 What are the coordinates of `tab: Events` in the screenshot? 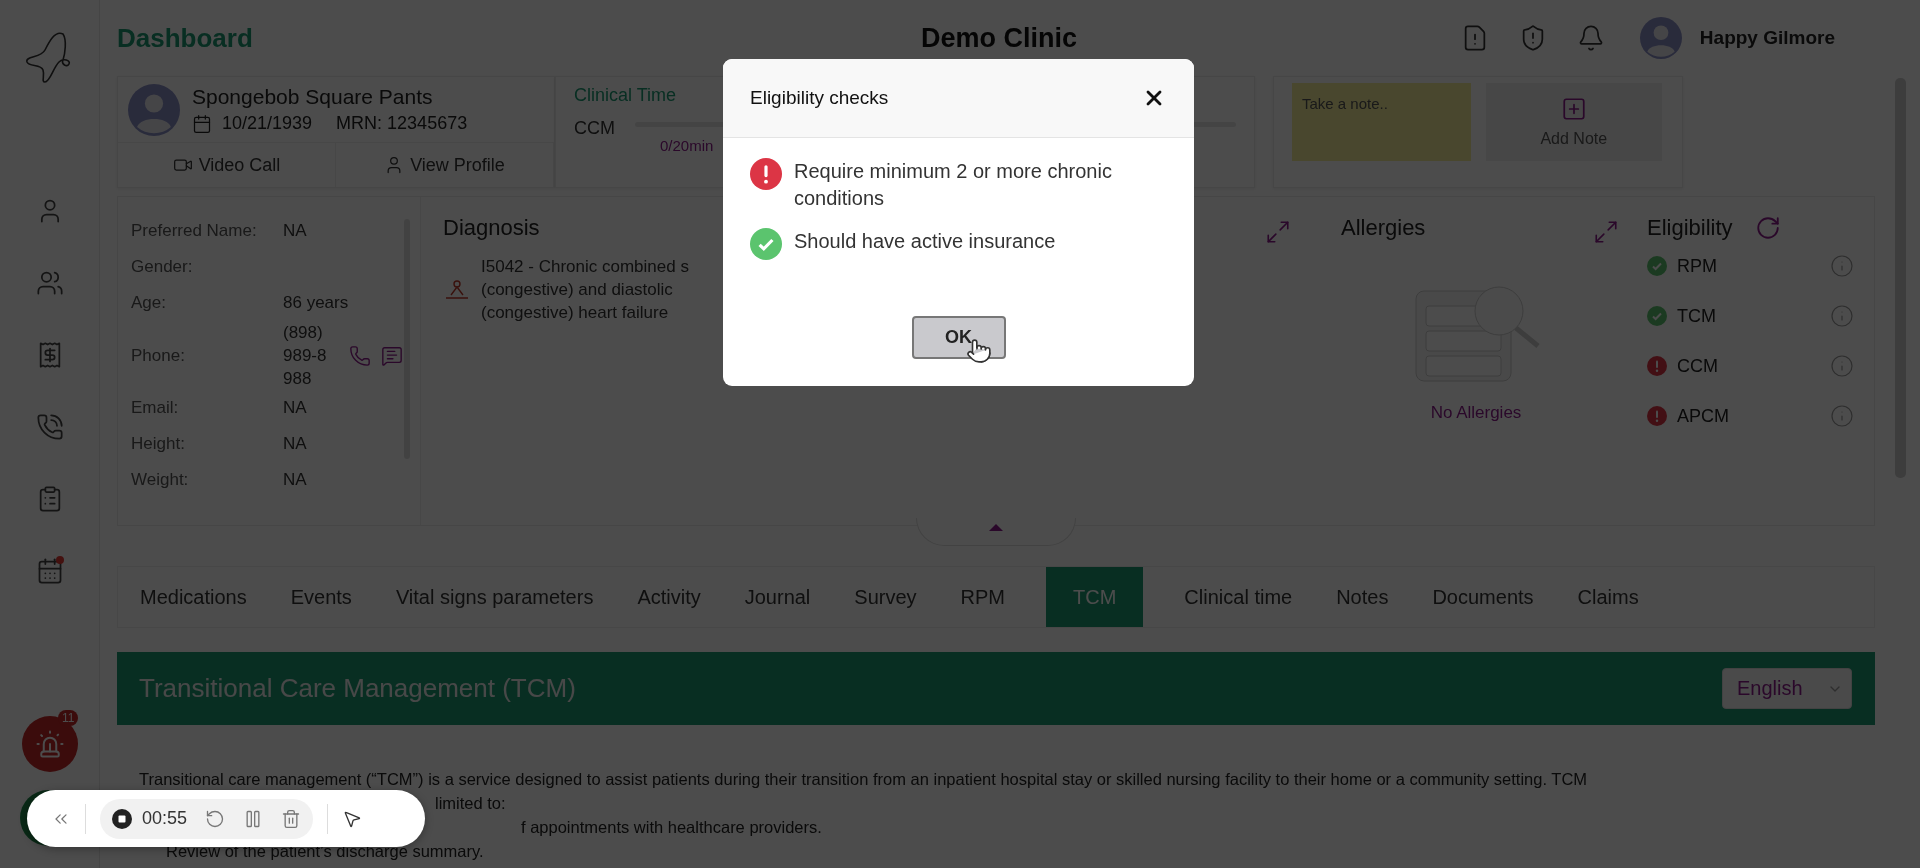 It's located at (321, 597).